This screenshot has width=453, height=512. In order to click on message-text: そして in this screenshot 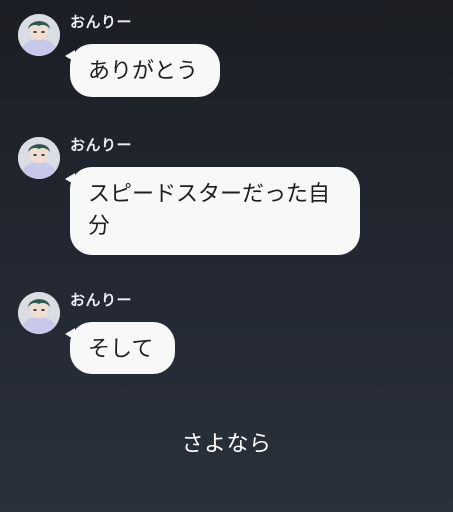, I will do `click(121, 349)`.